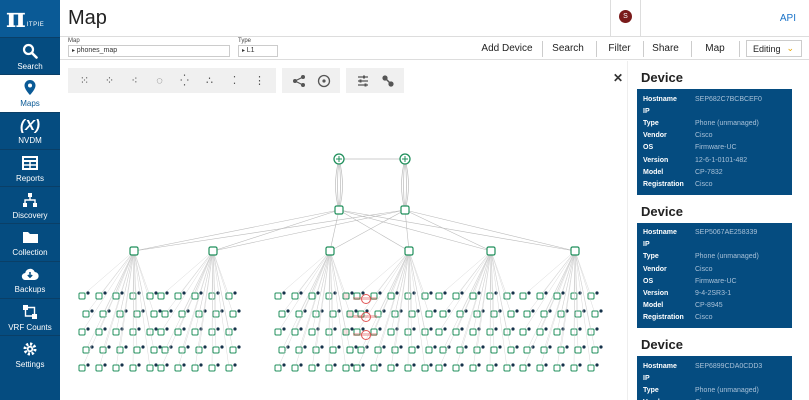  I want to click on spread-layout-icon: ⁚, so click(234, 80).